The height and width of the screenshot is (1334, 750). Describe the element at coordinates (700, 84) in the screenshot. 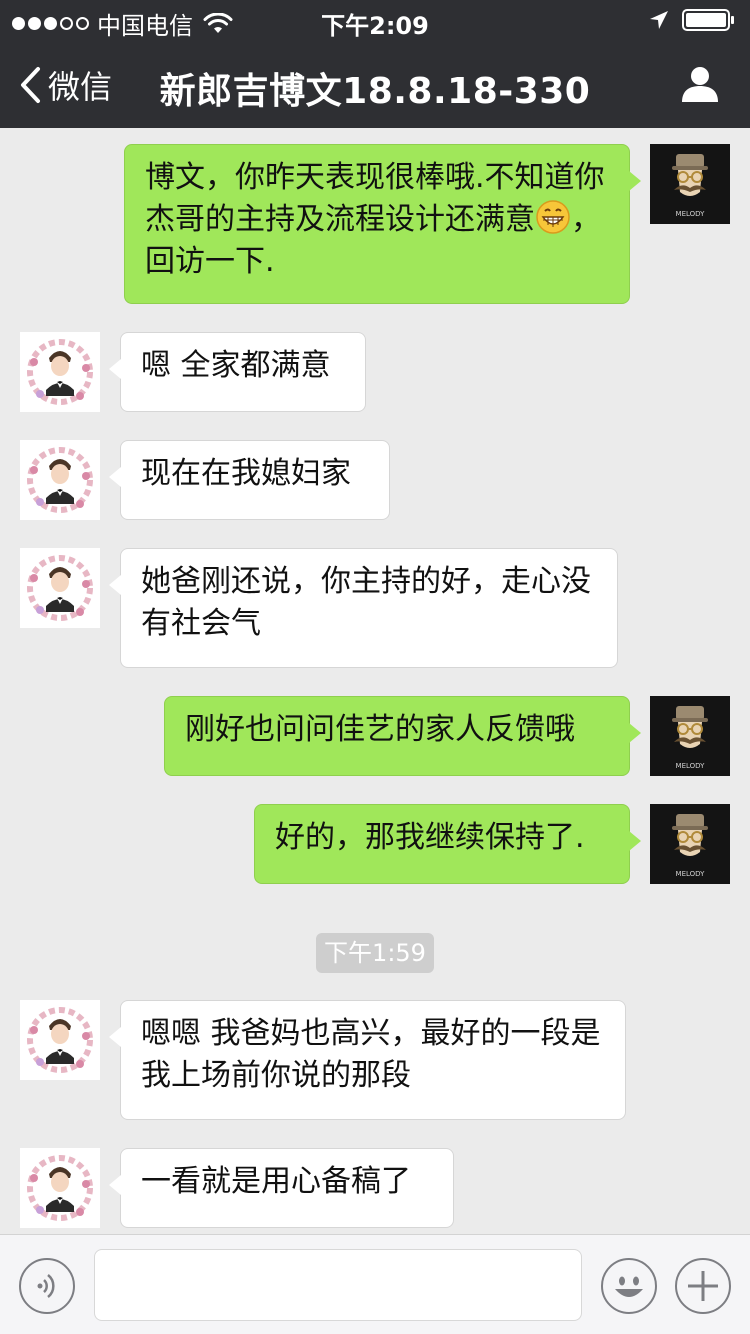

I see `person-icon` at that location.